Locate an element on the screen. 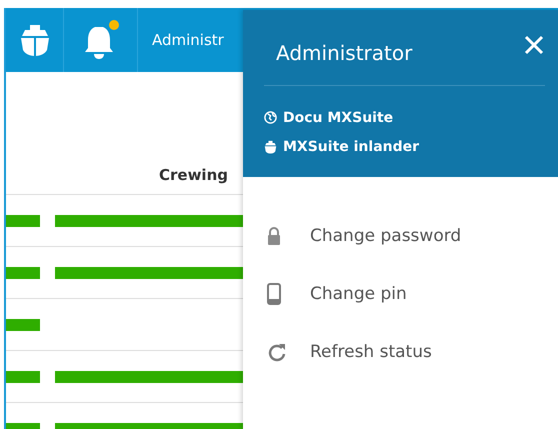 The height and width of the screenshot is (429, 558). context-link: MXSuite inlander is located at coordinates (351, 146).